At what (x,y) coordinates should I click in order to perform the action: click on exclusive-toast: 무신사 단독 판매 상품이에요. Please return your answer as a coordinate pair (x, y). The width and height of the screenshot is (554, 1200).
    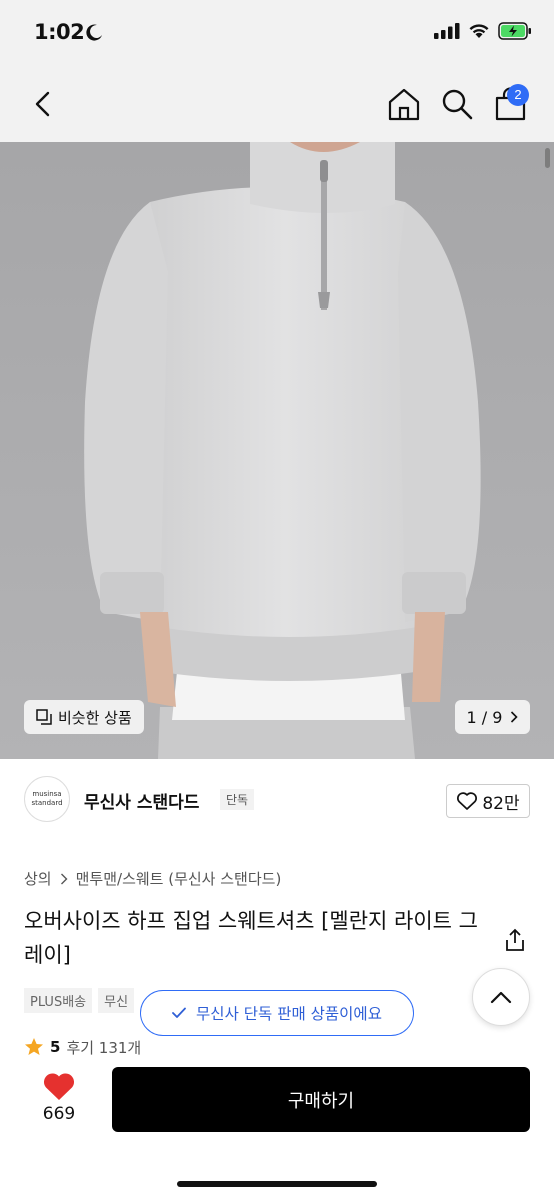
    Looking at the image, I should click on (277, 1013).